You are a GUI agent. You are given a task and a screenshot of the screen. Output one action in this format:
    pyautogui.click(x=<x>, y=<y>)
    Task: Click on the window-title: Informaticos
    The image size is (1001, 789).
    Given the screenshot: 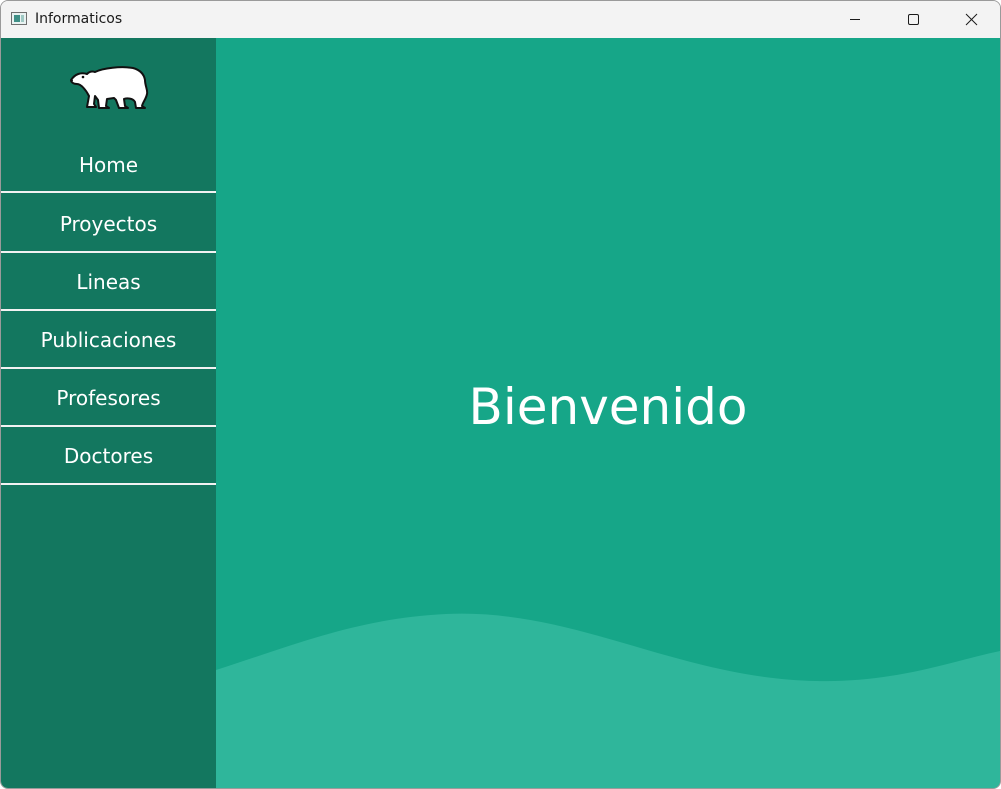 What is the action you would take?
    pyautogui.click(x=79, y=19)
    